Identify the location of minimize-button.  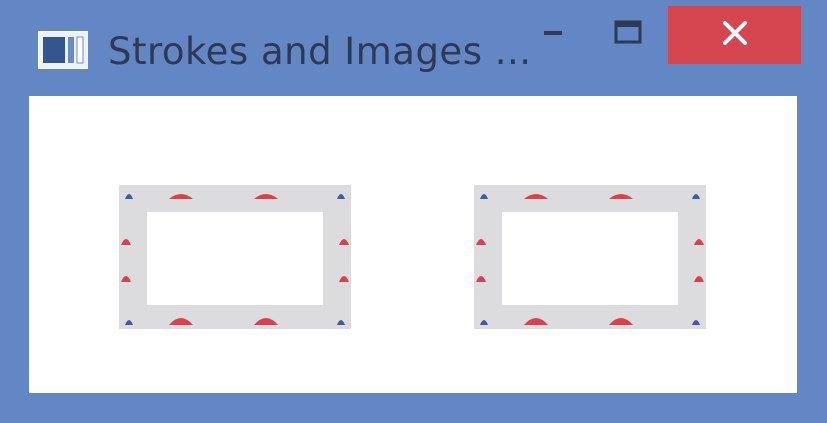
(553, 35).